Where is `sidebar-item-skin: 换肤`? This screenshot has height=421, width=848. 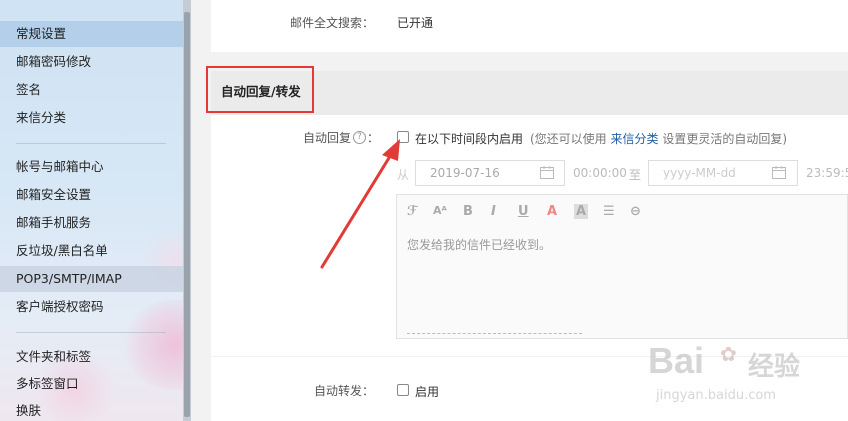 sidebar-item-skin: 换肤 is located at coordinates (91, 409).